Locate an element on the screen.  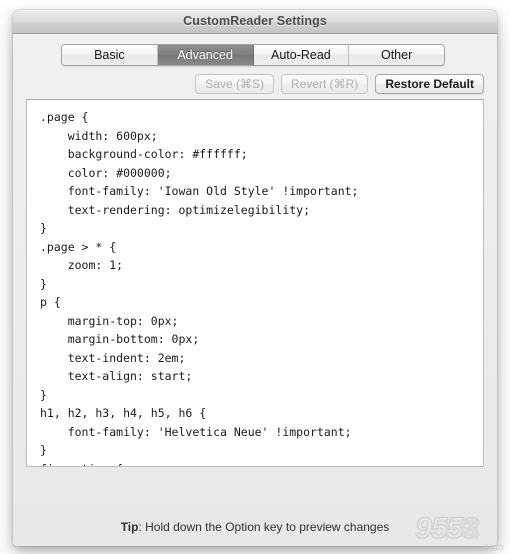
window-title: CustomReader Settings is located at coordinates (255, 21).